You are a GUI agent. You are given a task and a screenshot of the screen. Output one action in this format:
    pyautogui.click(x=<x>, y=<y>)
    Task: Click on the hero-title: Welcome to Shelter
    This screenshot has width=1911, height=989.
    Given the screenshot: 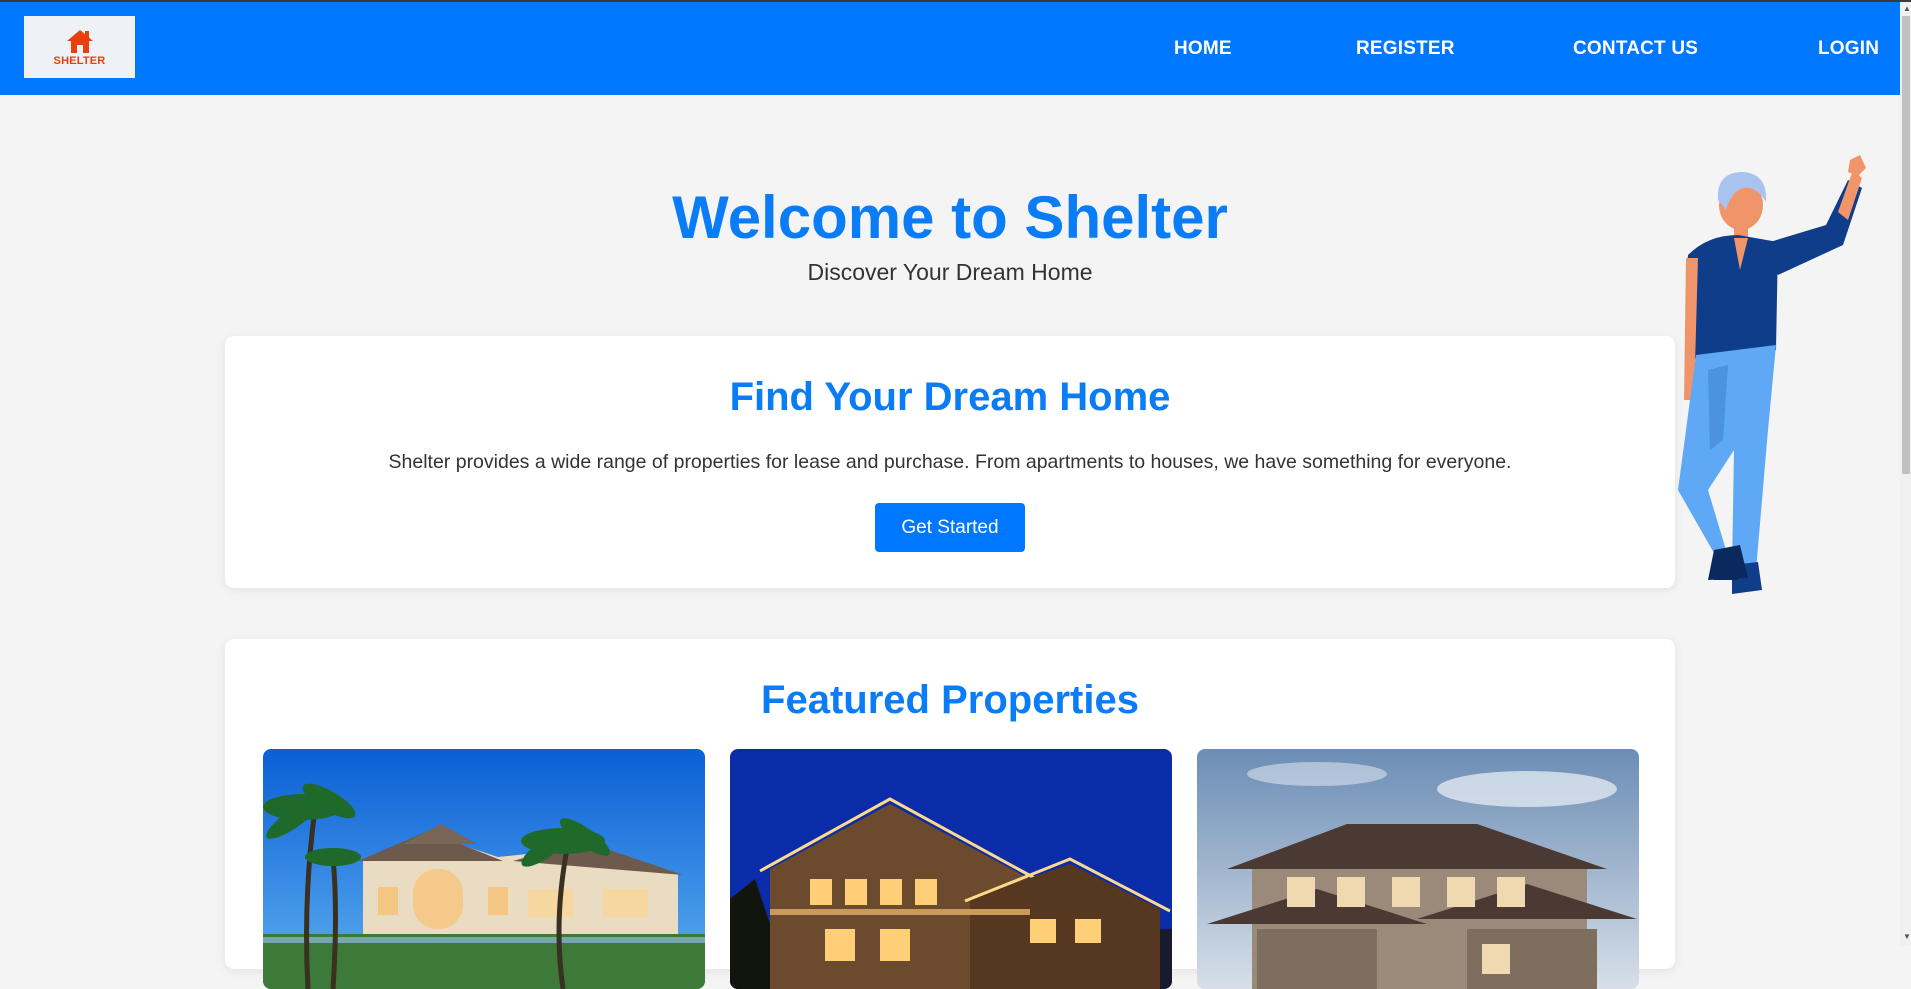 What is the action you would take?
    pyautogui.click(x=950, y=217)
    